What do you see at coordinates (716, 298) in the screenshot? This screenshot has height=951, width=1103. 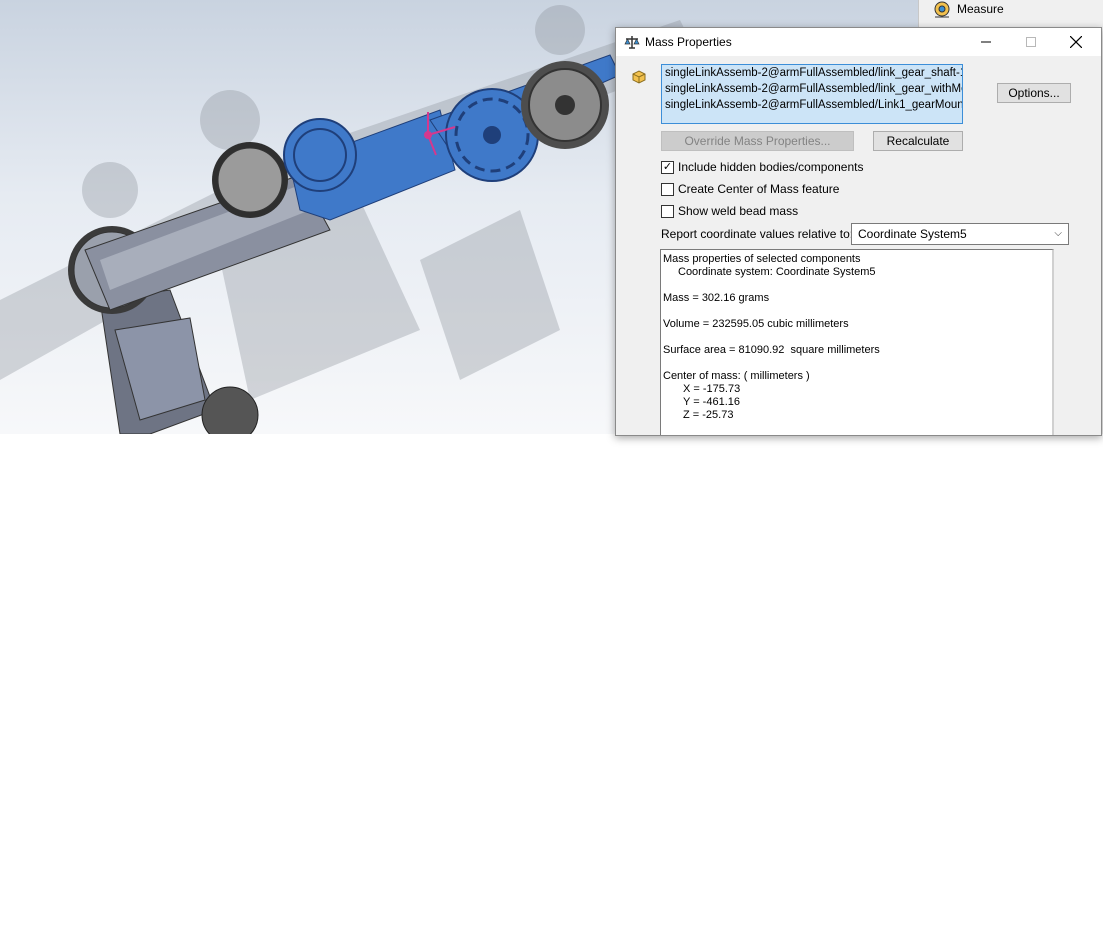 I see `results-mass: Mass = 302.16 grams` at bounding box center [716, 298].